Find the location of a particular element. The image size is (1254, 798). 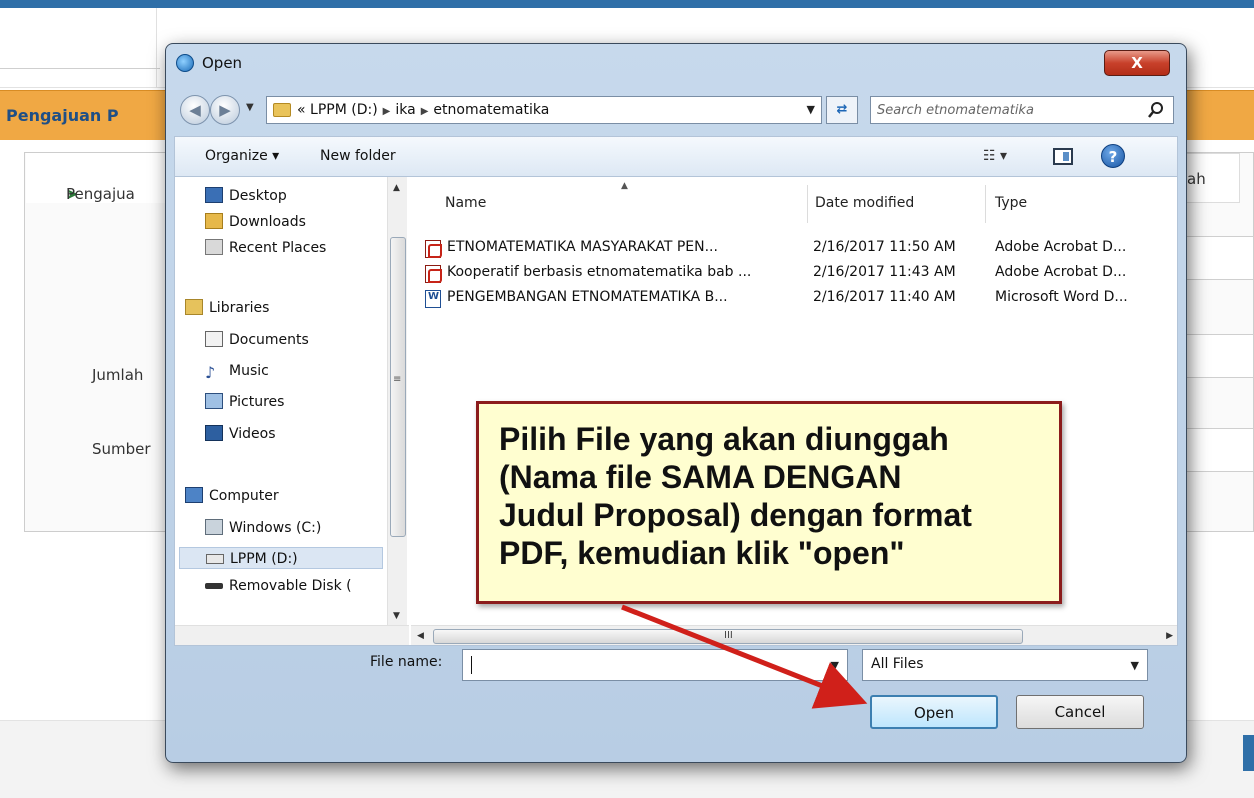

nav-item-videos: Videos is located at coordinates (240, 434).